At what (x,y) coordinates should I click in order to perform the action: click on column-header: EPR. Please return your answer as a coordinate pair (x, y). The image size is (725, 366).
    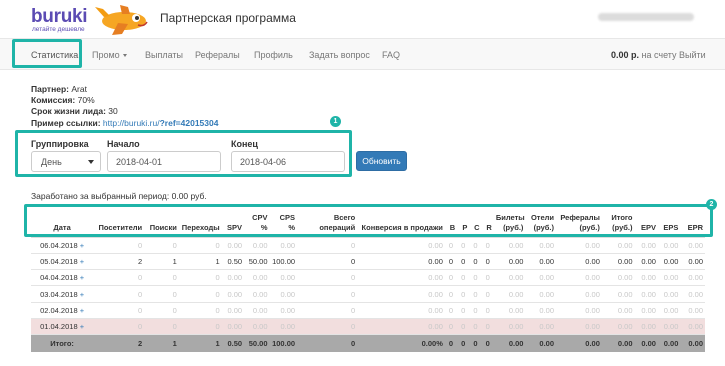
    Looking at the image, I should click on (692, 220).